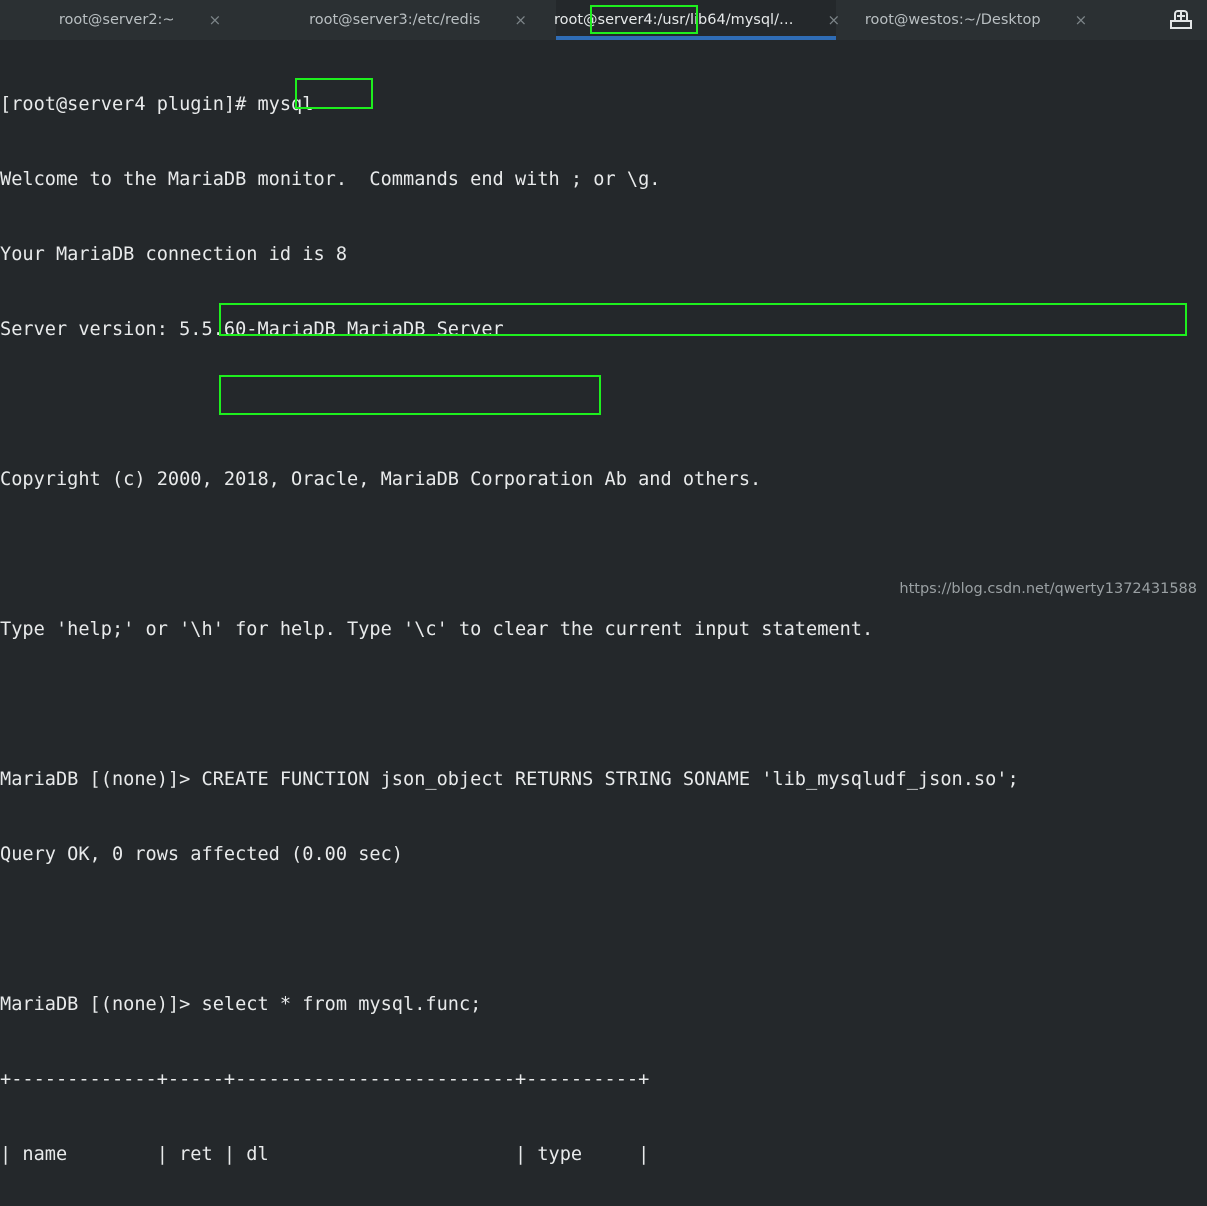 This screenshot has height=1206, width=1207. I want to click on tab-title: root@westos:~/Desktop, so click(952, 20).